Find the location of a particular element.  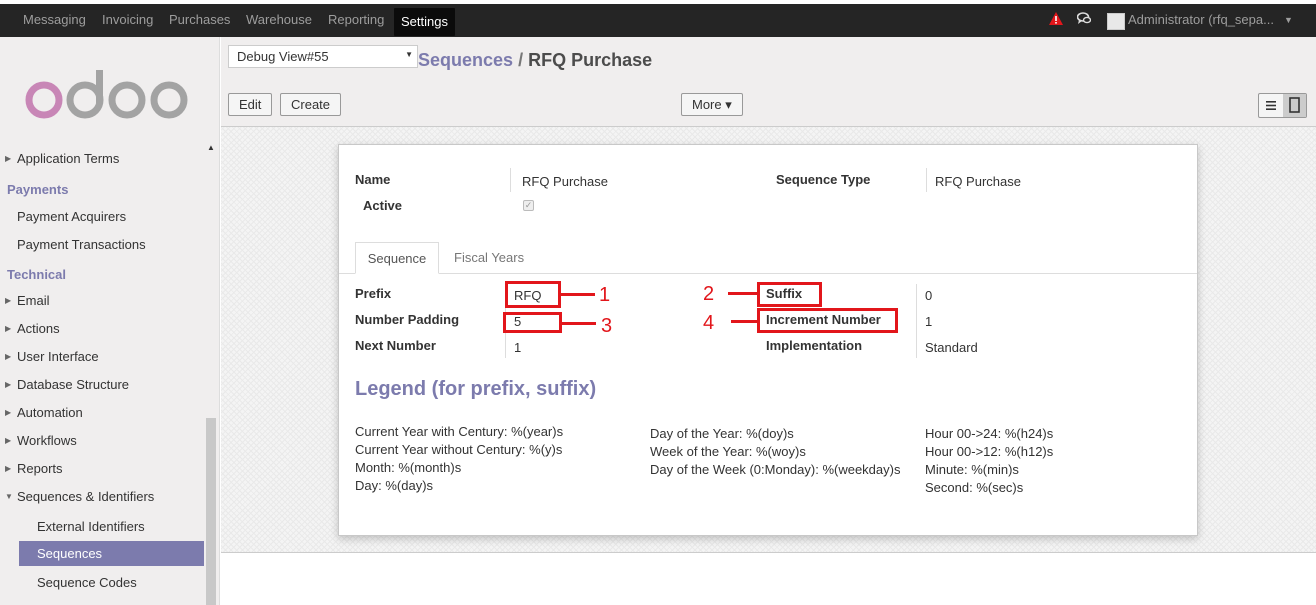

caret-down-icon: ▼ is located at coordinates (9, 496).